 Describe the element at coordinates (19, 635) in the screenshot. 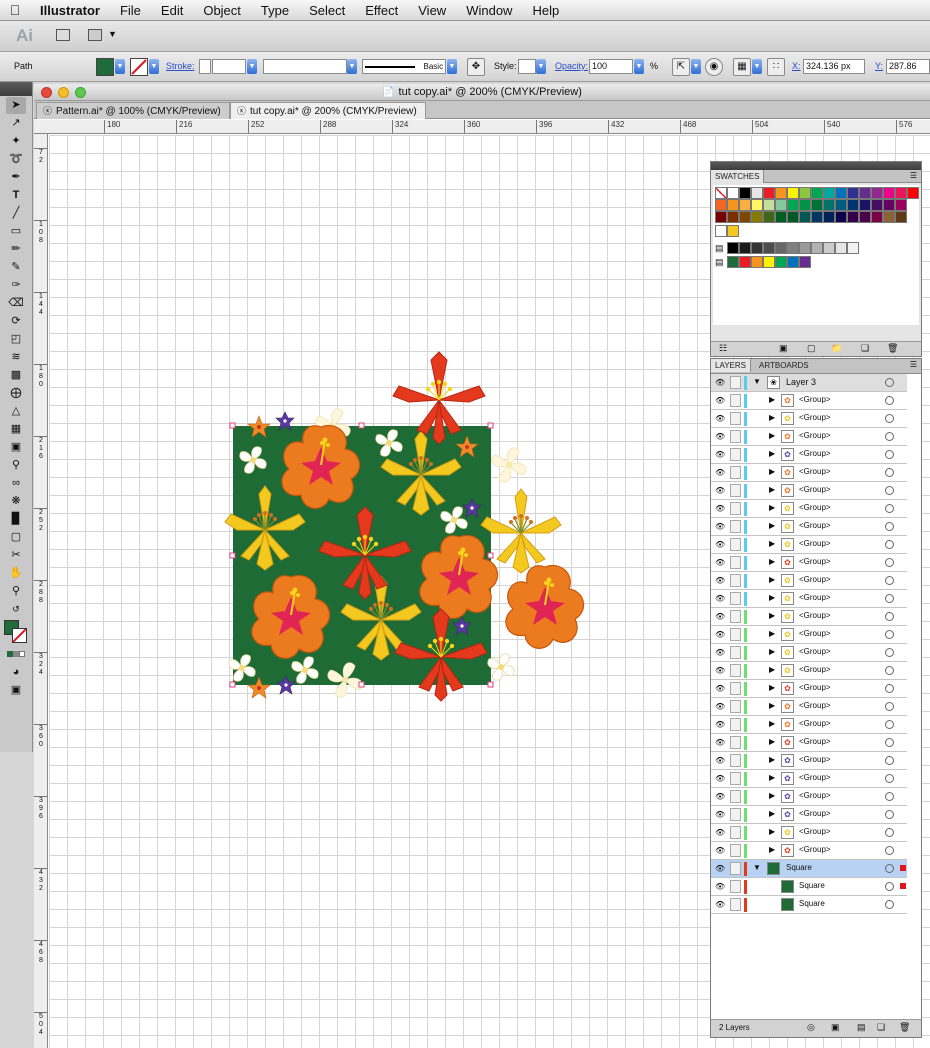

I see `stroke-box` at that location.